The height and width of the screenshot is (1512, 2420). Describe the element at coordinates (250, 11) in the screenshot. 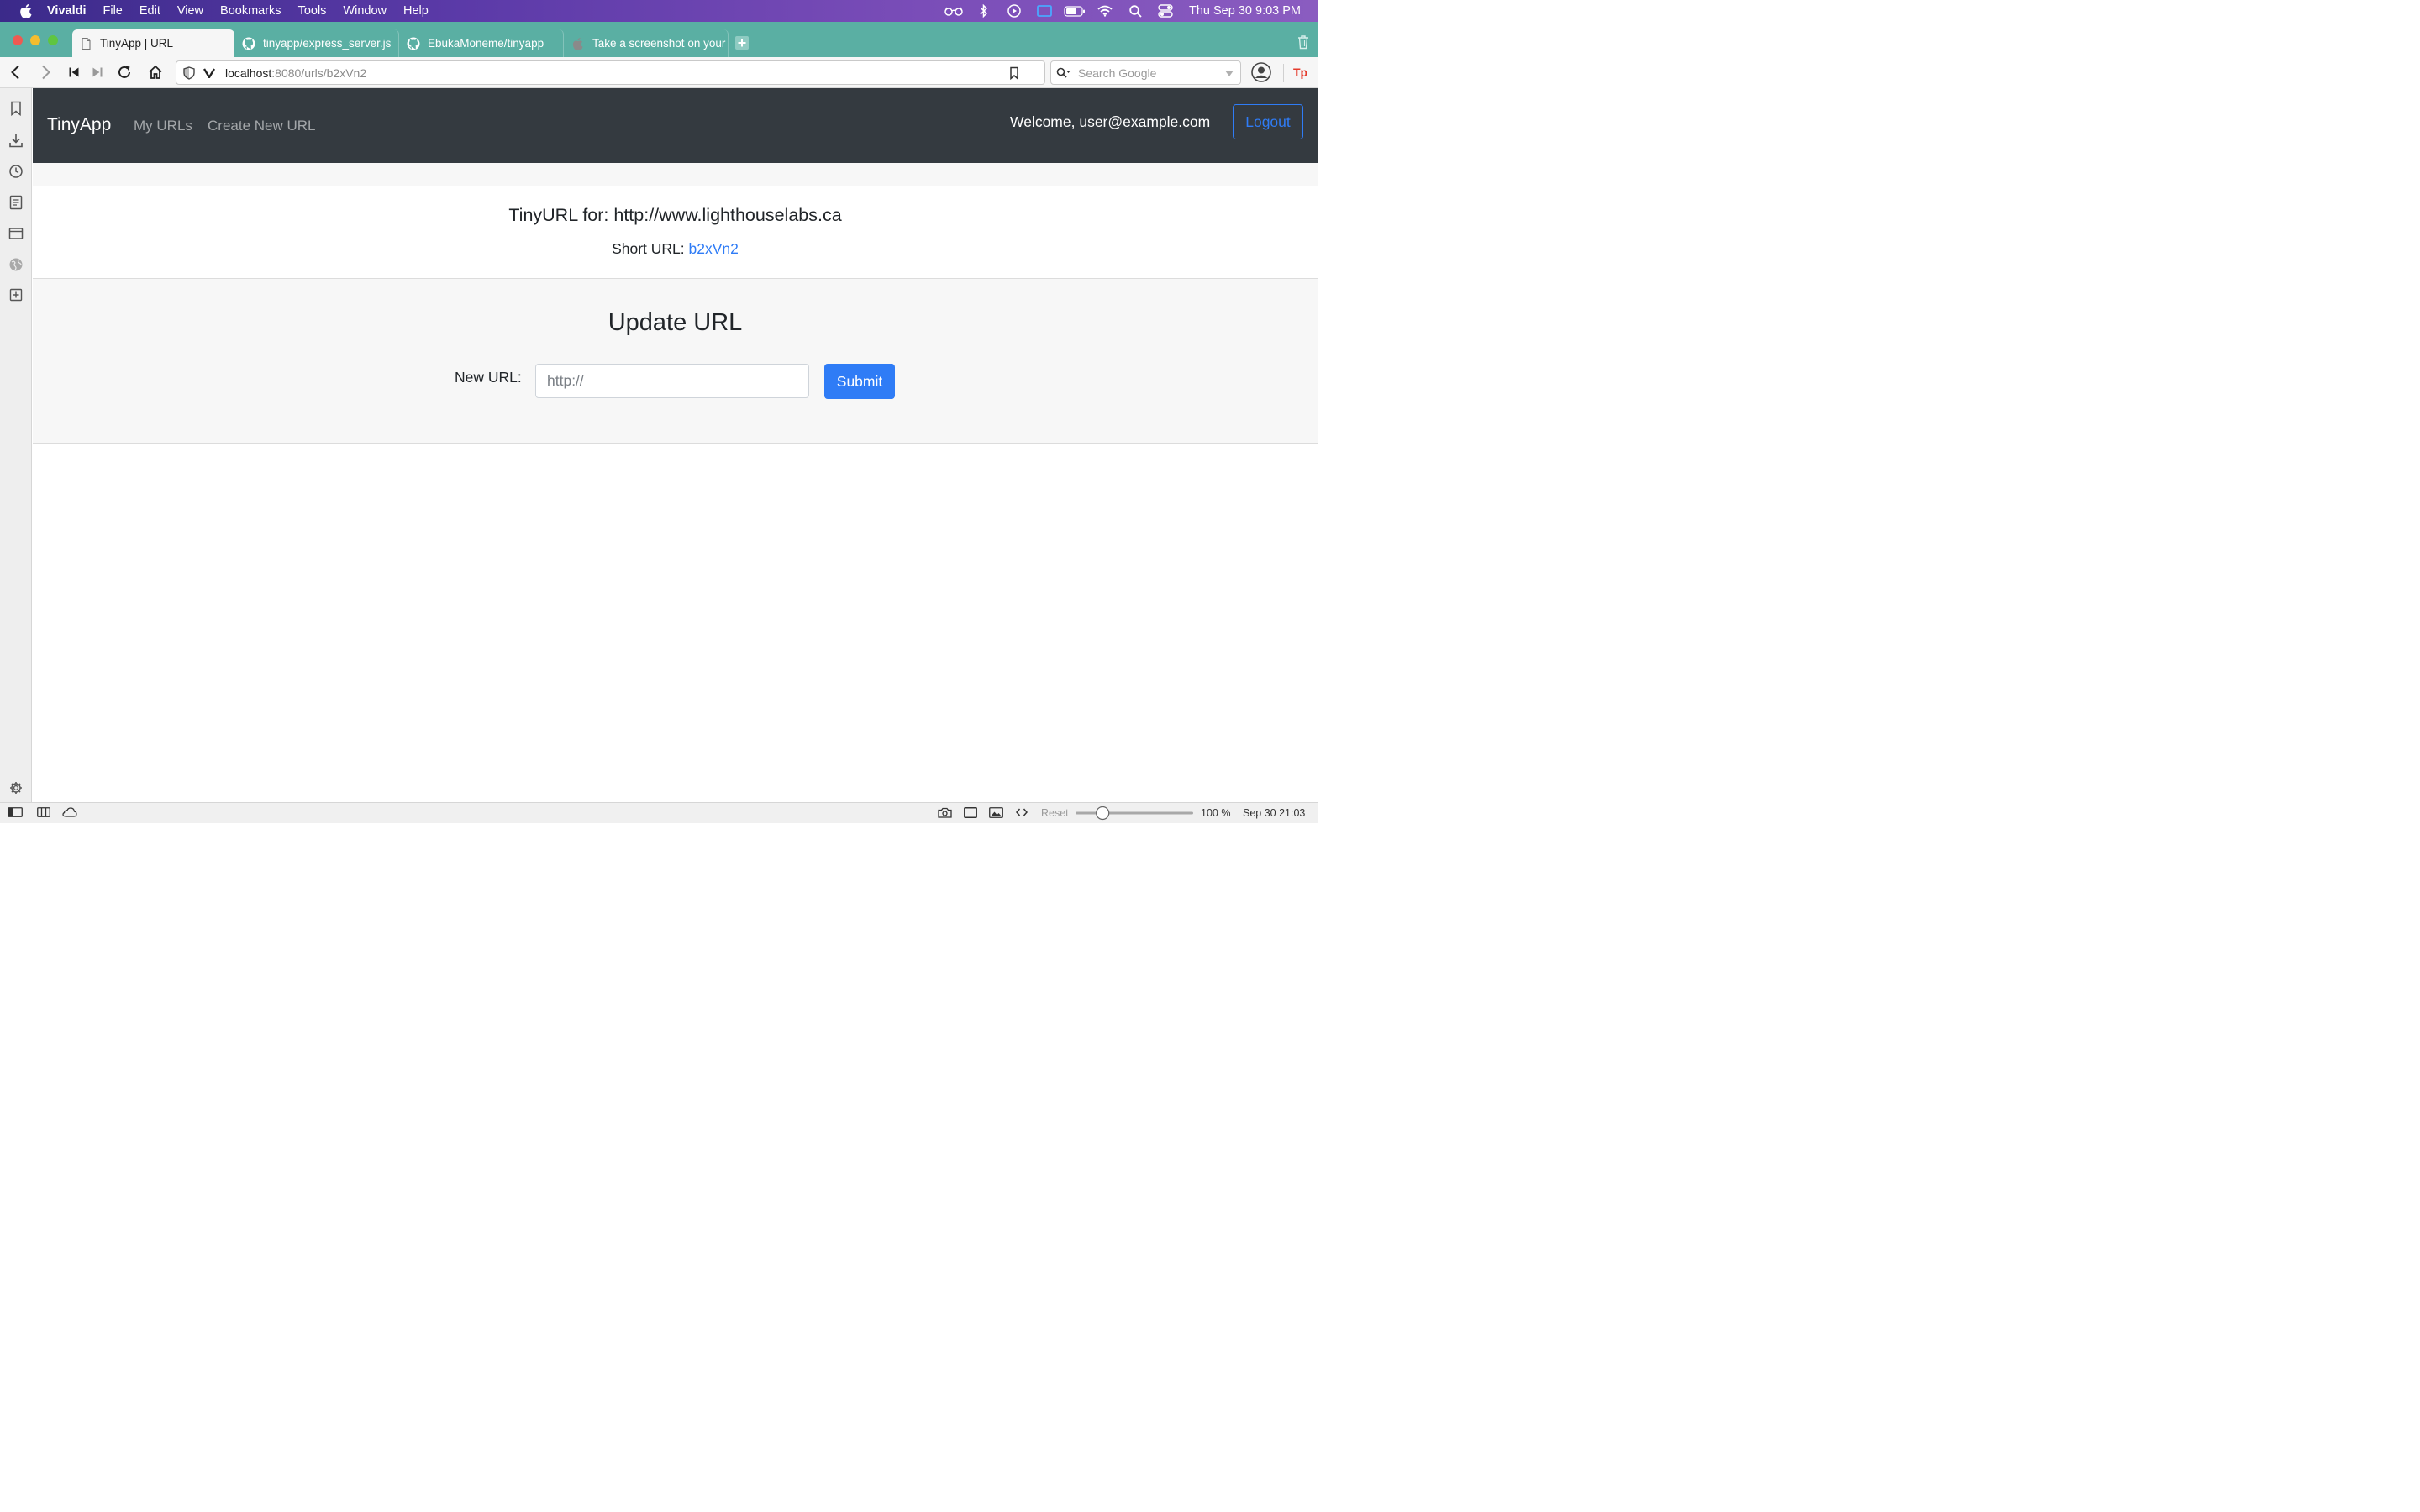

I see `menu-bookmarks: Bookmarks` at that location.